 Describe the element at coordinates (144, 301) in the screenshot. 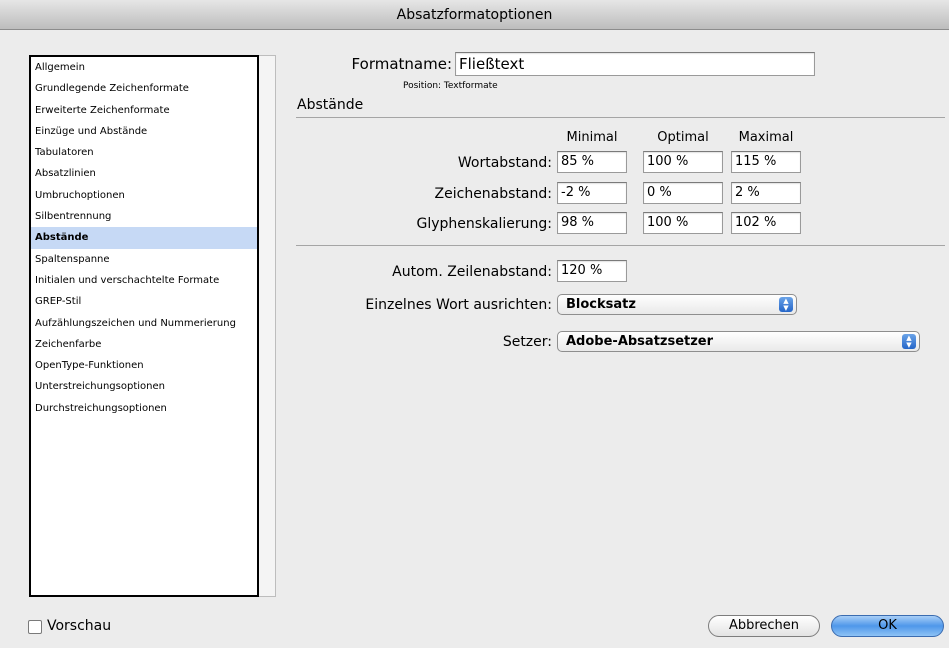

I see `sidebar-item-grep-stil: GREP-Stil` at that location.